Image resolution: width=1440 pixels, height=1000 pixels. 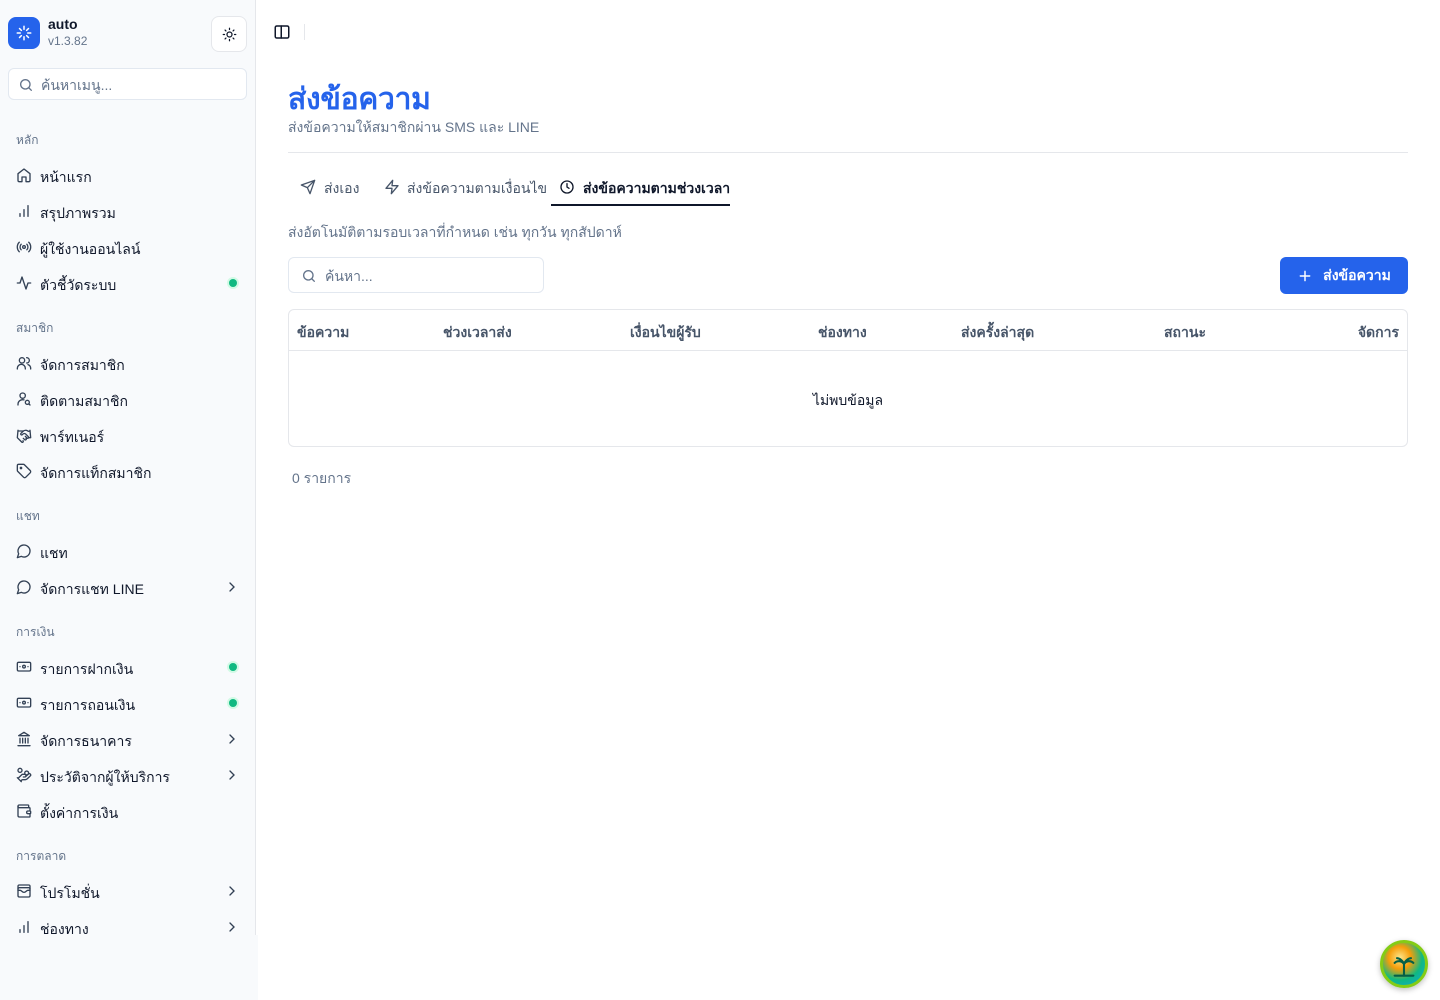 I want to click on sidebar-item-chat: แชท, so click(x=127, y=551).